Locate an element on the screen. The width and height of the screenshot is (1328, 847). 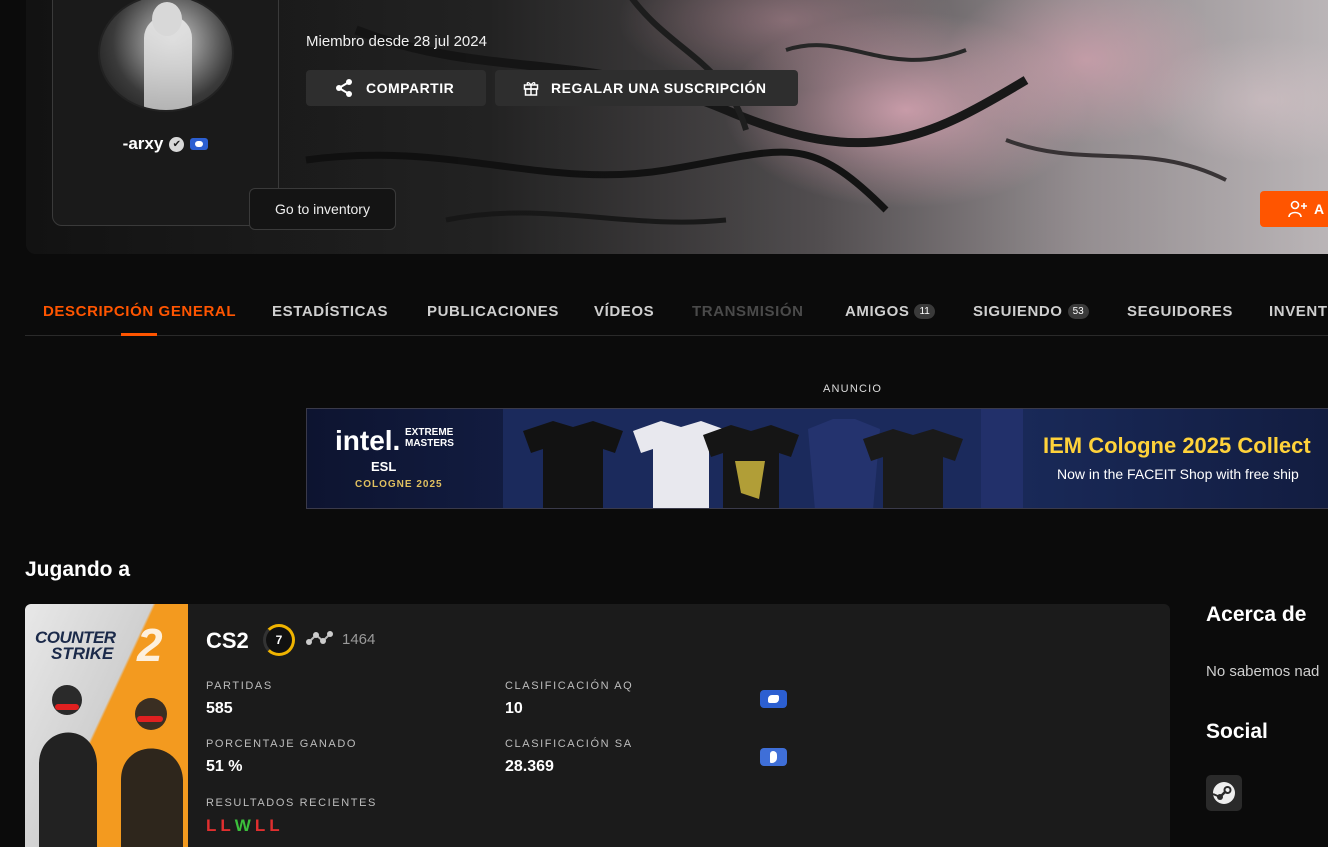
following-count-badge: 53 is located at coordinates (1078, 311).